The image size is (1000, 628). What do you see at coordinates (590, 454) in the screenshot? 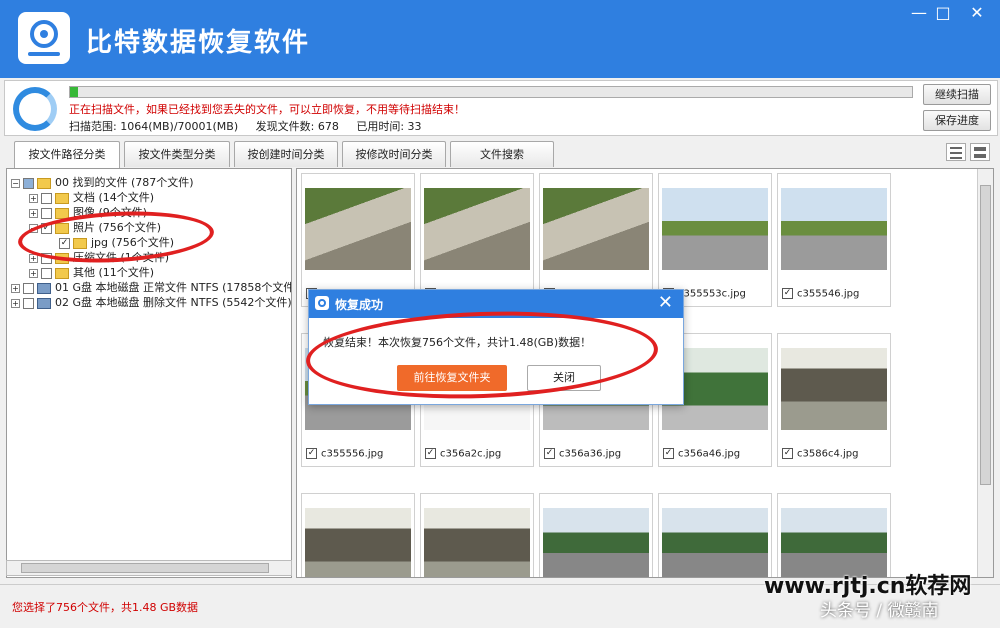
I see `thumbnail-filename: c356a36.jpg` at bounding box center [590, 454].